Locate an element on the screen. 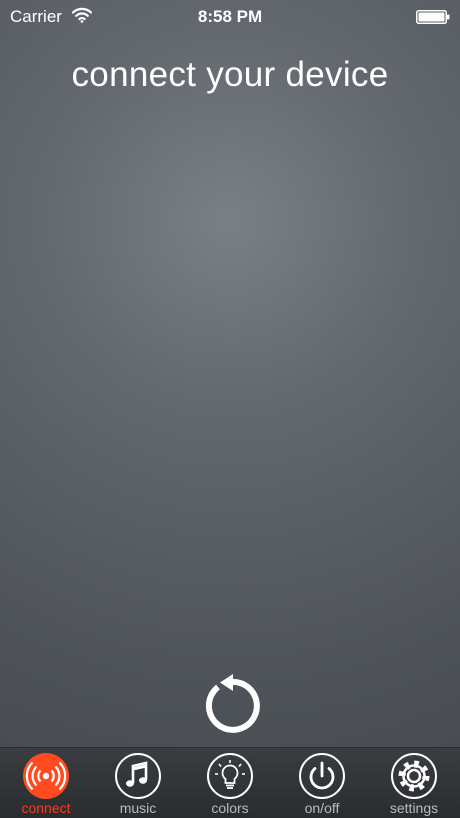 This screenshot has width=460, height=818. status-bar: Carrier 8:58 PM is located at coordinates (230, 17).